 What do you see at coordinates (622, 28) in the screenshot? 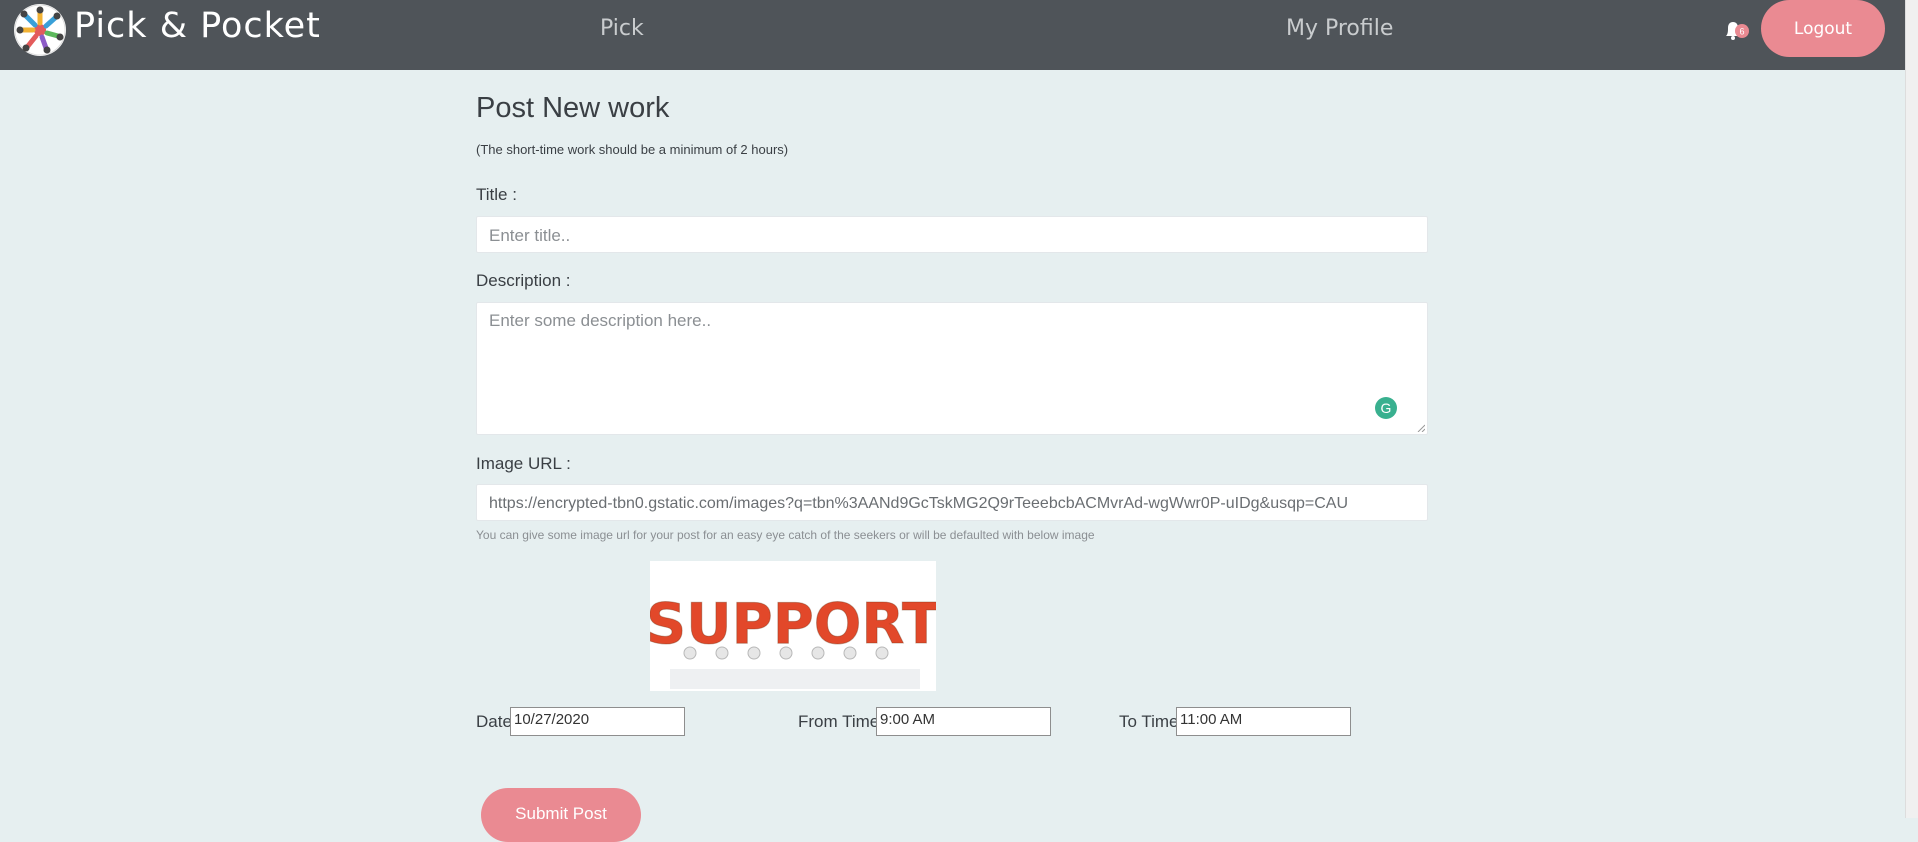
I see `nav-link-pick: Pick` at bounding box center [622, 28].